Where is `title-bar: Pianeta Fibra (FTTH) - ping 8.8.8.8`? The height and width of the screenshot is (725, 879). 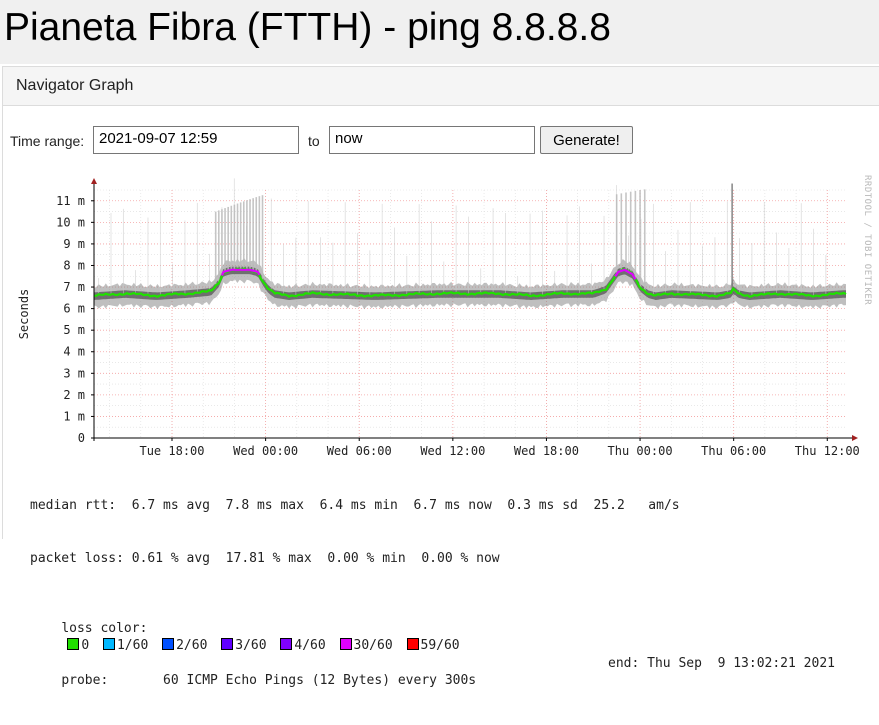 title-bar: Pianeta Fibra (FTTH) - ping 8.8.8.8 is located at coordinates (439, 32).